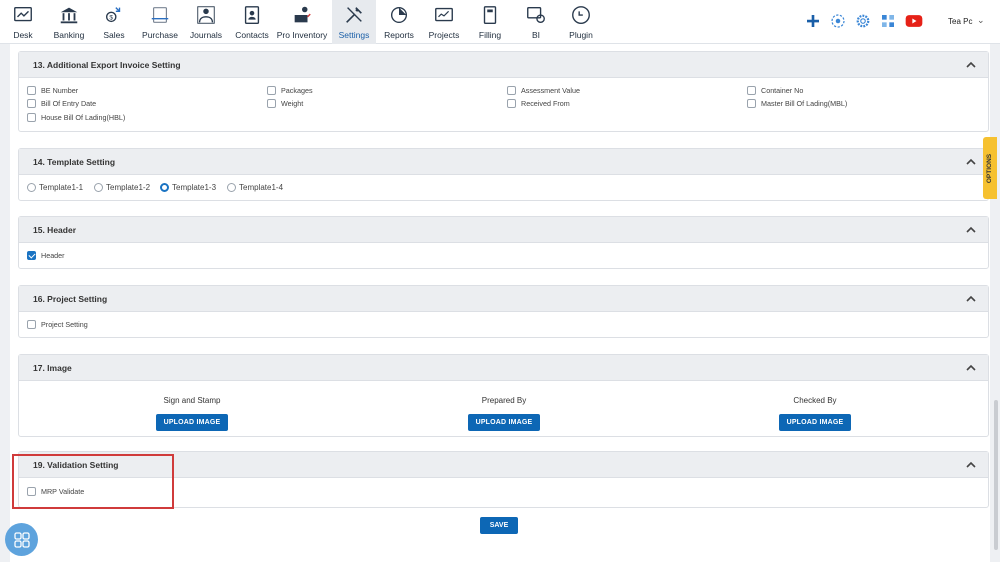 The image size is (1000, 562). Describe the element at coordinates (255, 187) in the screenshot. I see `radio-template1-4: Template1-4` at that location.